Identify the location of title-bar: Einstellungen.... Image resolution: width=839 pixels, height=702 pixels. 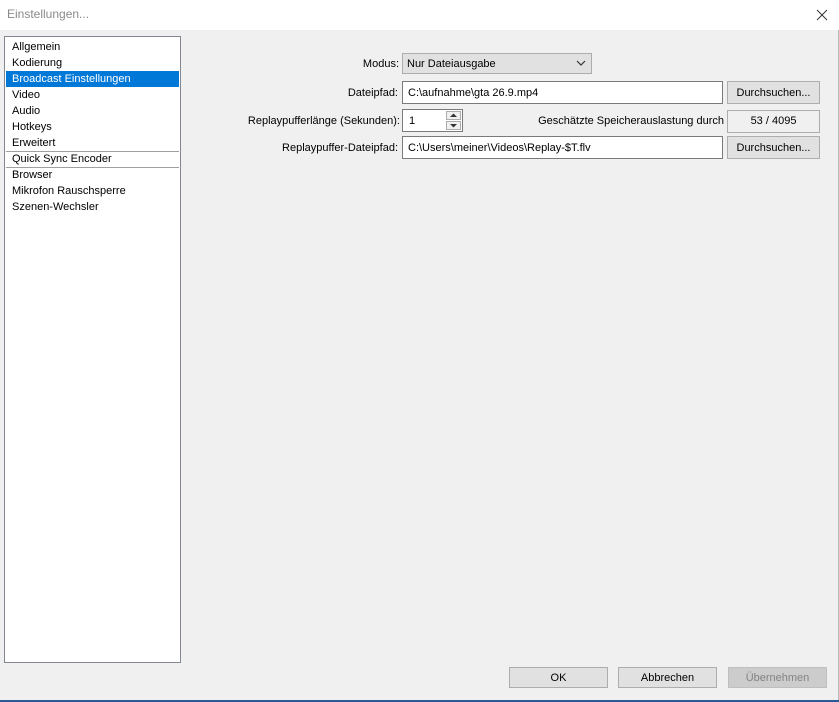
(419, 15).